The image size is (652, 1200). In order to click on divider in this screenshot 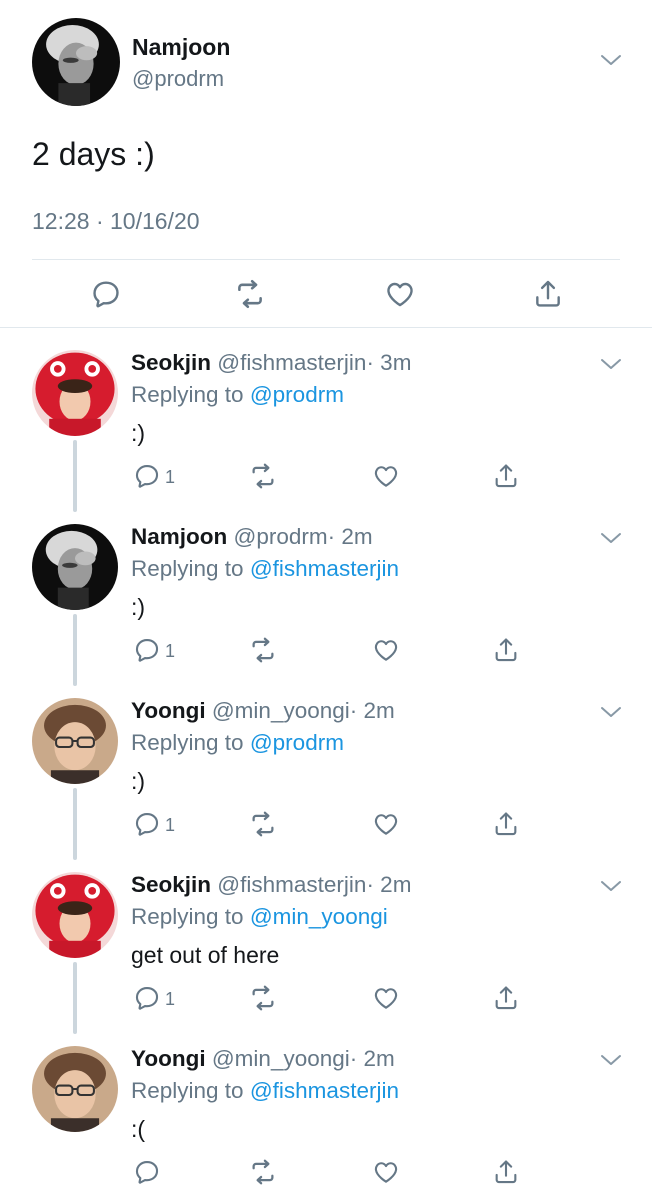, I will do `click(326, 259)`.